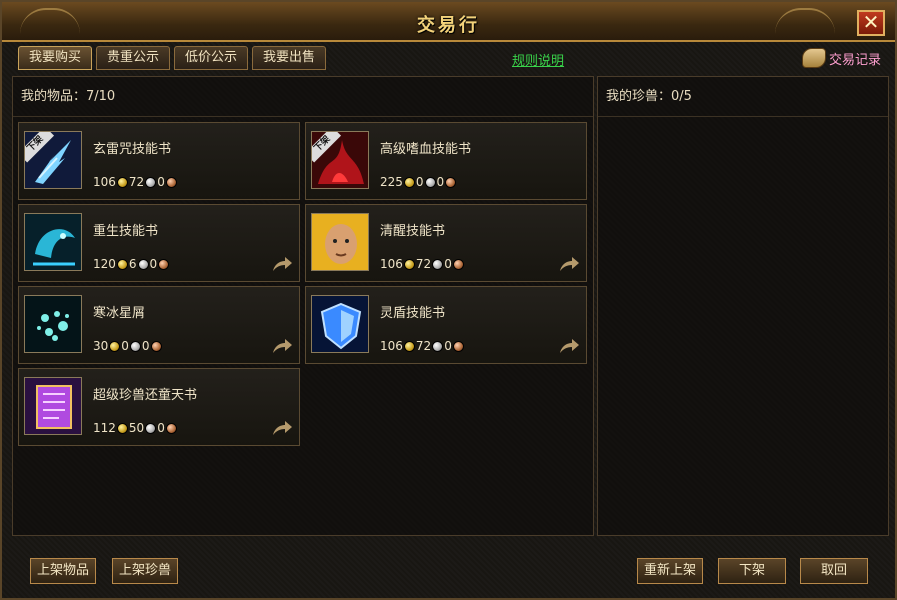 Image resolution: width=897 pixels, height=600 pixels. I want to click on item-slot: 超级珍兽还童天书 112 50 0, so click(159, 407).